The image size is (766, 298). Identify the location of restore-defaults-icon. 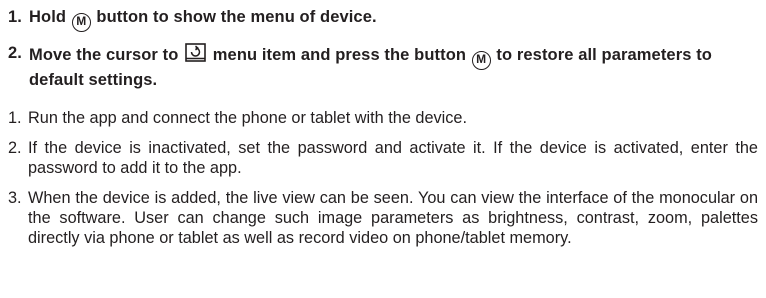
(195, 52).